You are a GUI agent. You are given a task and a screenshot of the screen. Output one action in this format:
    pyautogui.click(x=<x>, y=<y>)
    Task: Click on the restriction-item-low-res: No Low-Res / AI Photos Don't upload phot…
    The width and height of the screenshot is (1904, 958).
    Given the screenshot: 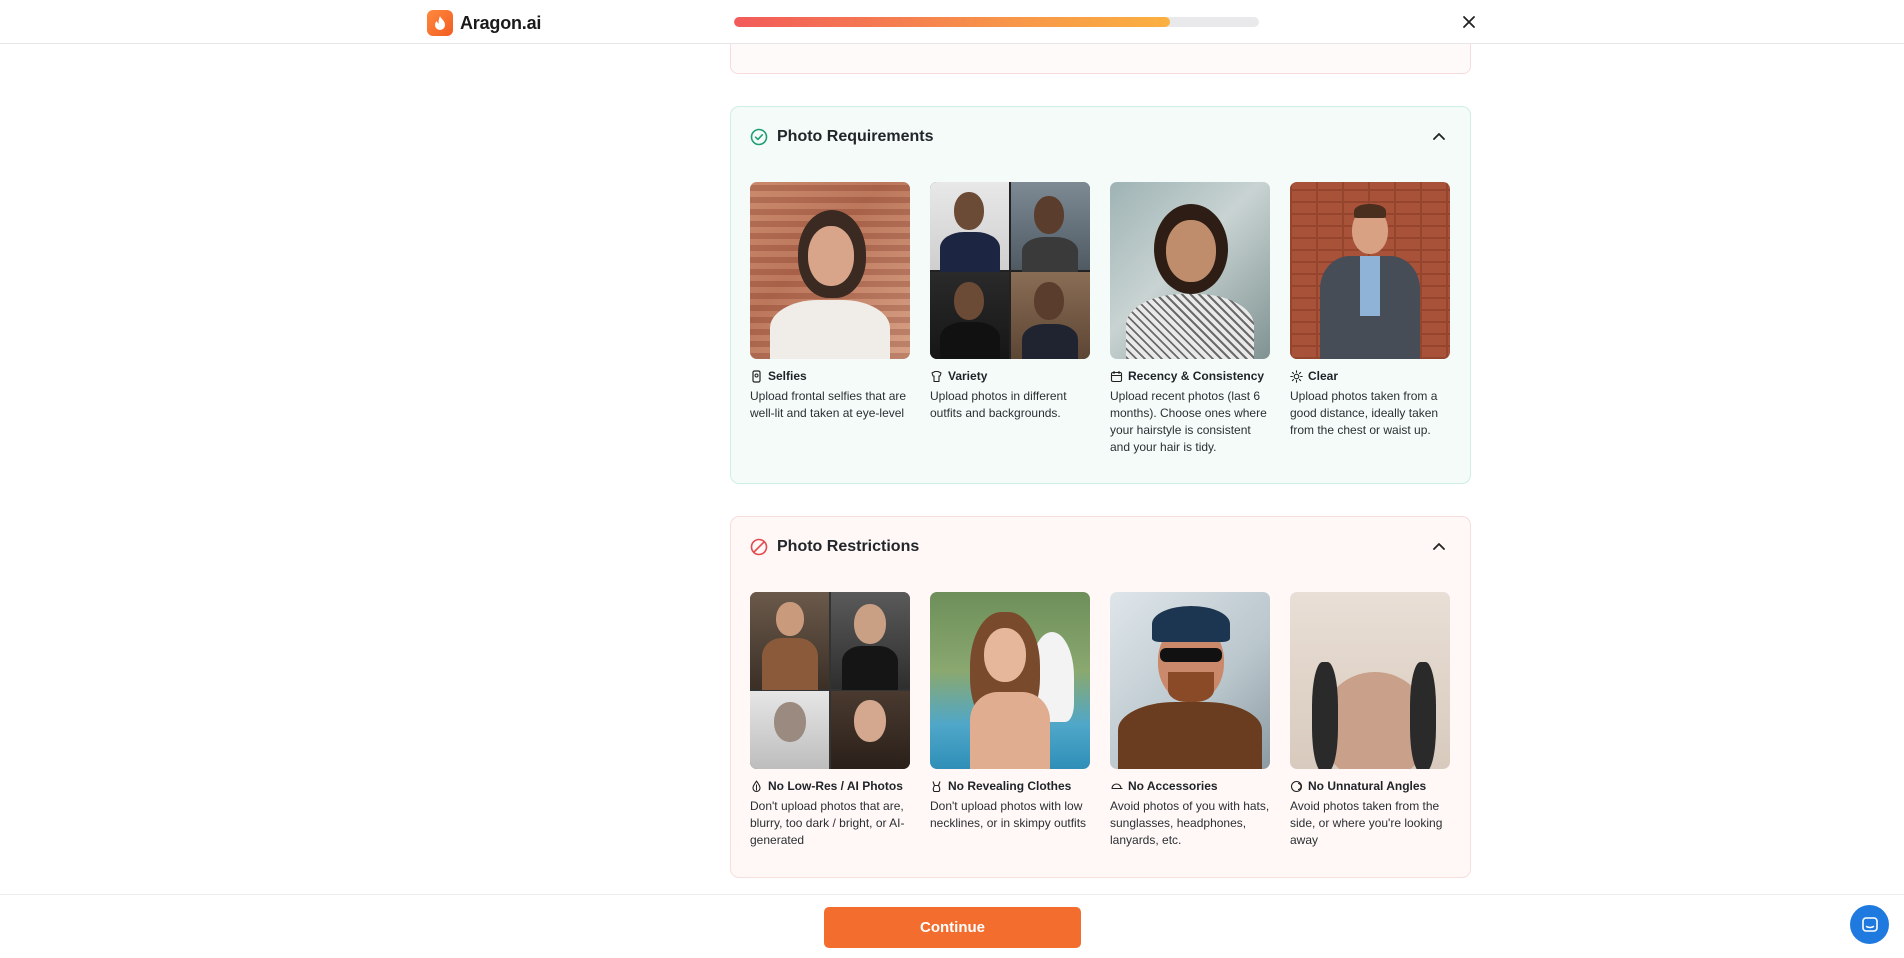 What is the action you would take?
    pyautogui.click(x=830, y=720)
    